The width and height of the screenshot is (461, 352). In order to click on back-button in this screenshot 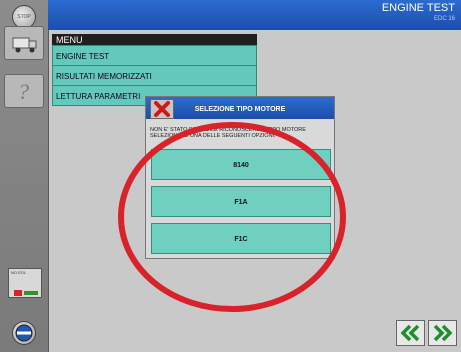, I will do `click(410, 333)`.